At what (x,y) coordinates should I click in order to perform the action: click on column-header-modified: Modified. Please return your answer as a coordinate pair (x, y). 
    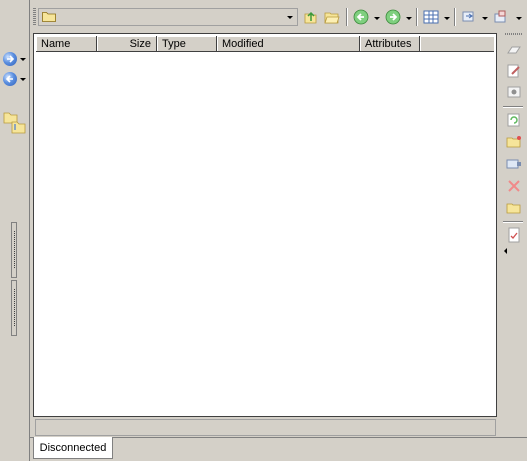
    Looking at the image, I should click on (288, 44).